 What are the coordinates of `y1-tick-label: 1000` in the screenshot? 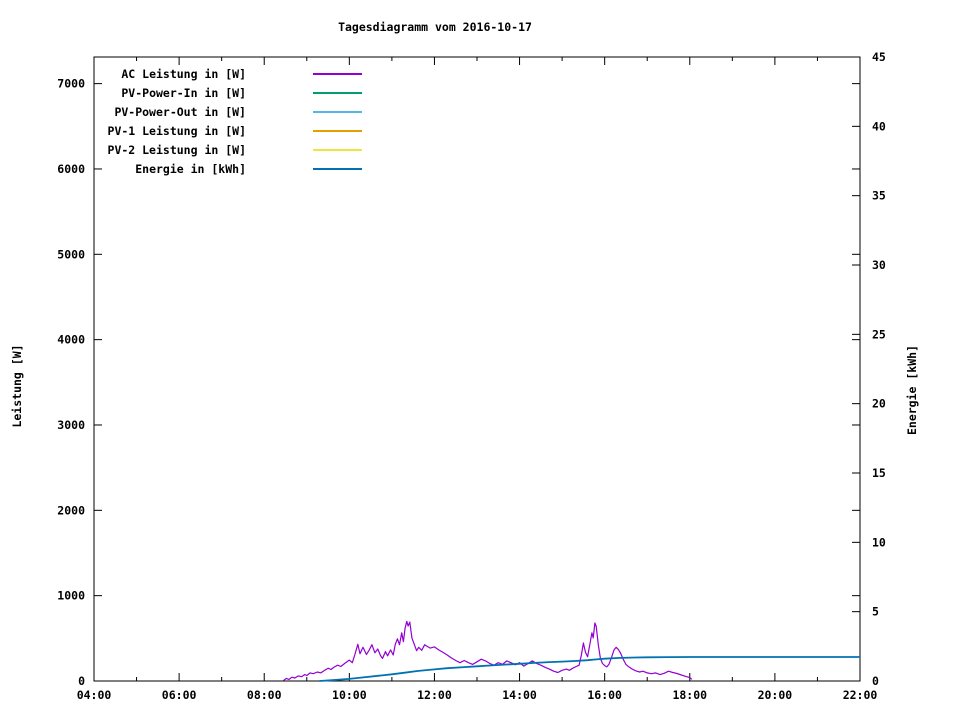 It's located at (71, 596).